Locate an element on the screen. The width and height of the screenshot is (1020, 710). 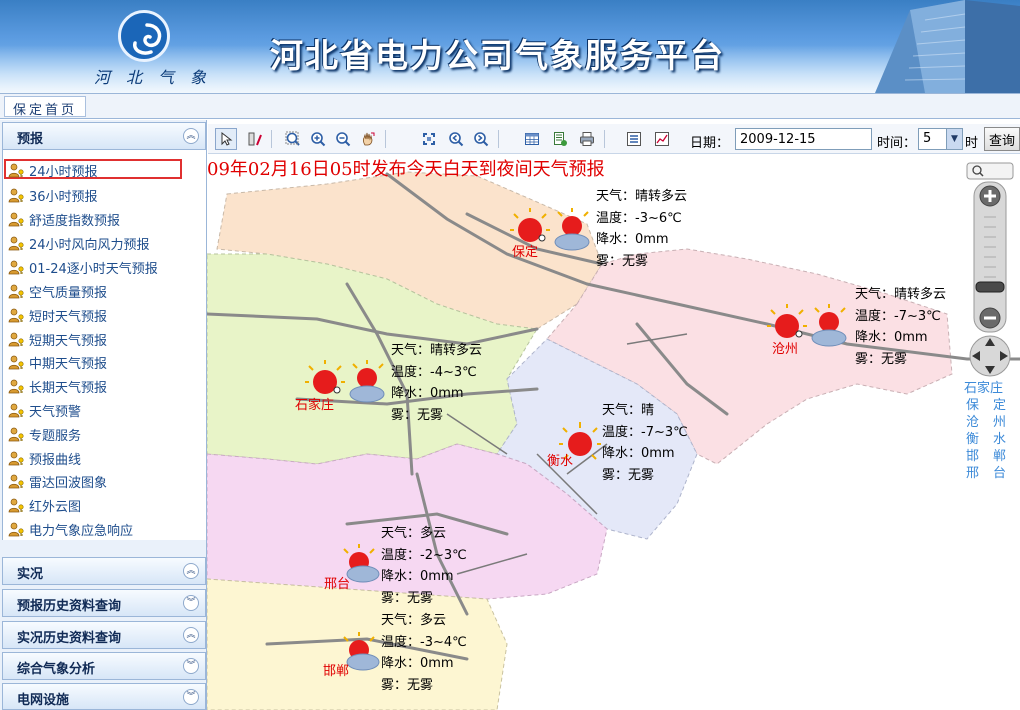
sidebar-item-special-service: 专题服务 is located at coordinates (44, 435).